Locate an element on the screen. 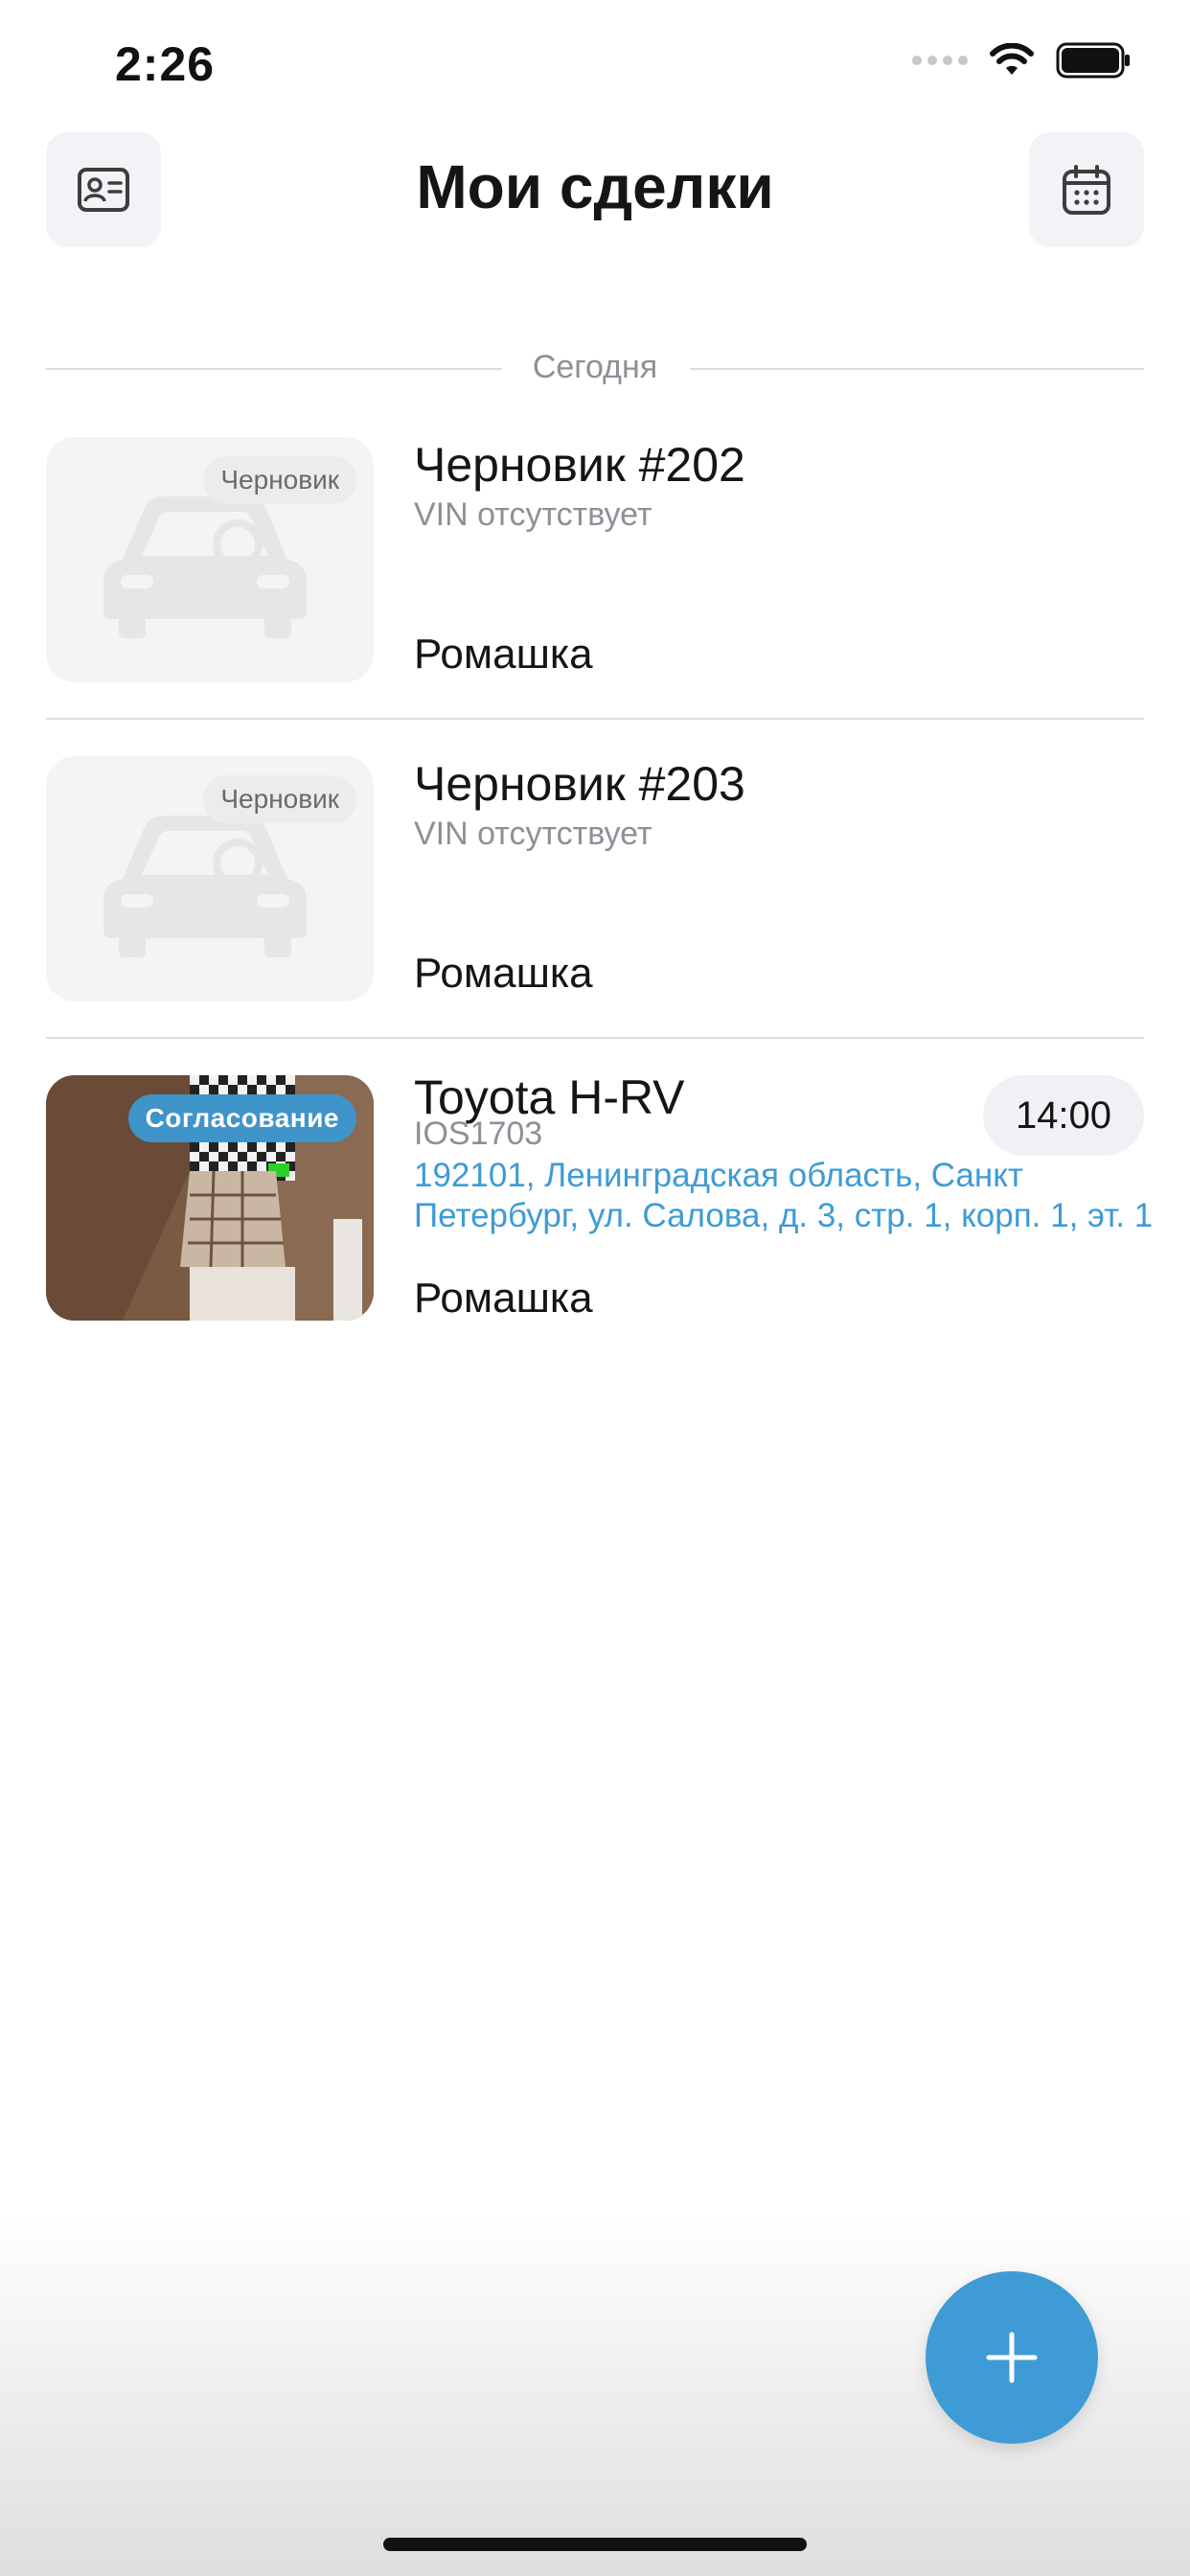 This screenshot has height=2576, width=1190. cellular-signal-icon is located at coordinates (940, 60).